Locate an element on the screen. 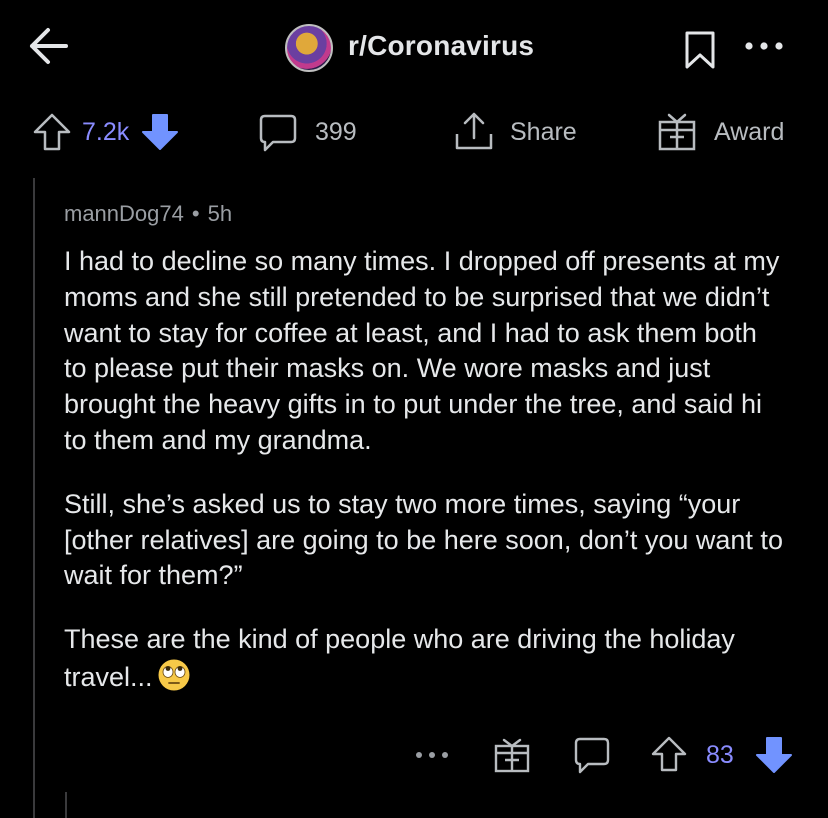 The width and height of the screenshot is (828, 818). comment-age: 5h is located at coordinates (220, 213).